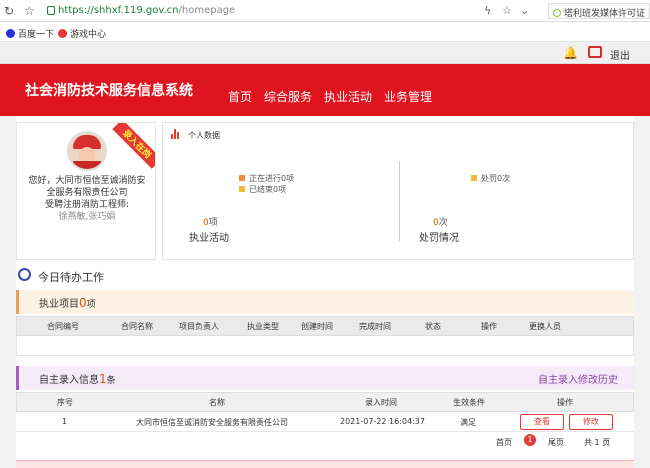 The height and width of the screenshot is (468, 650). What do you see at coordinates (605, 14) in the screenshot?
I see `extension-text: 塔利班发媒体许可证` at bounding box center [605, 14].